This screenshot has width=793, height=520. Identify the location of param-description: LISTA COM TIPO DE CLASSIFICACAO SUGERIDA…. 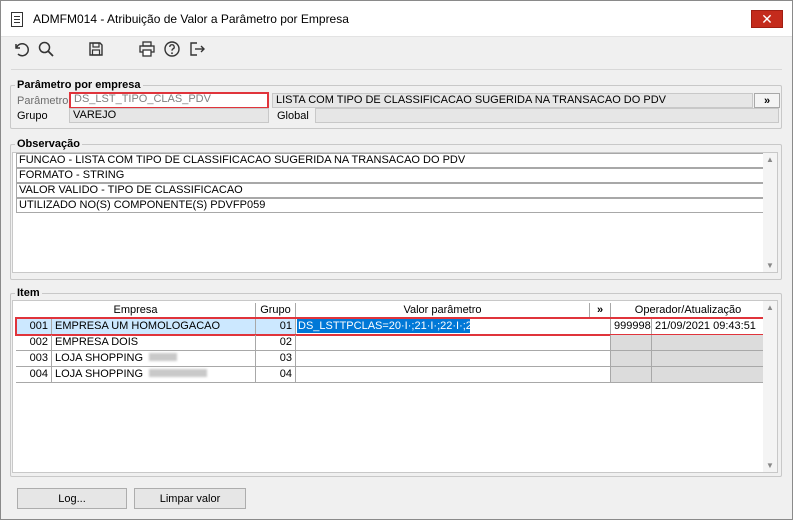
(512, 100).